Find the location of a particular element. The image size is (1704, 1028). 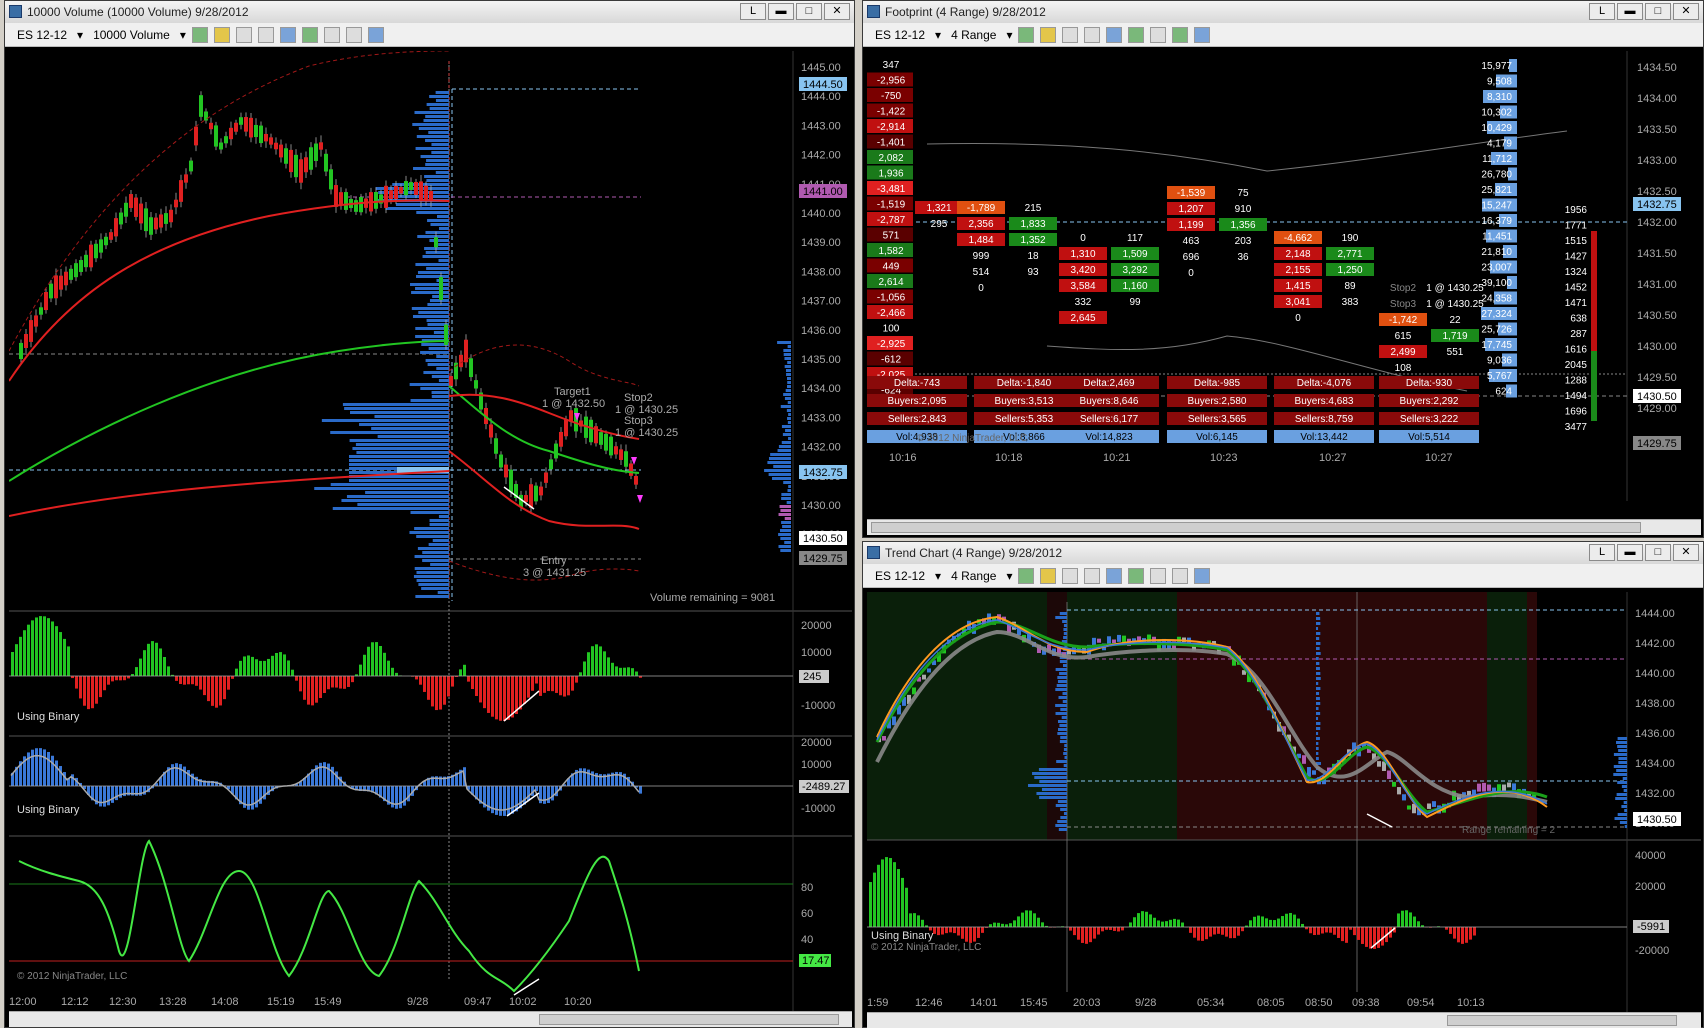

time-tick: 12:30 is located at coordinates (123, 1002).